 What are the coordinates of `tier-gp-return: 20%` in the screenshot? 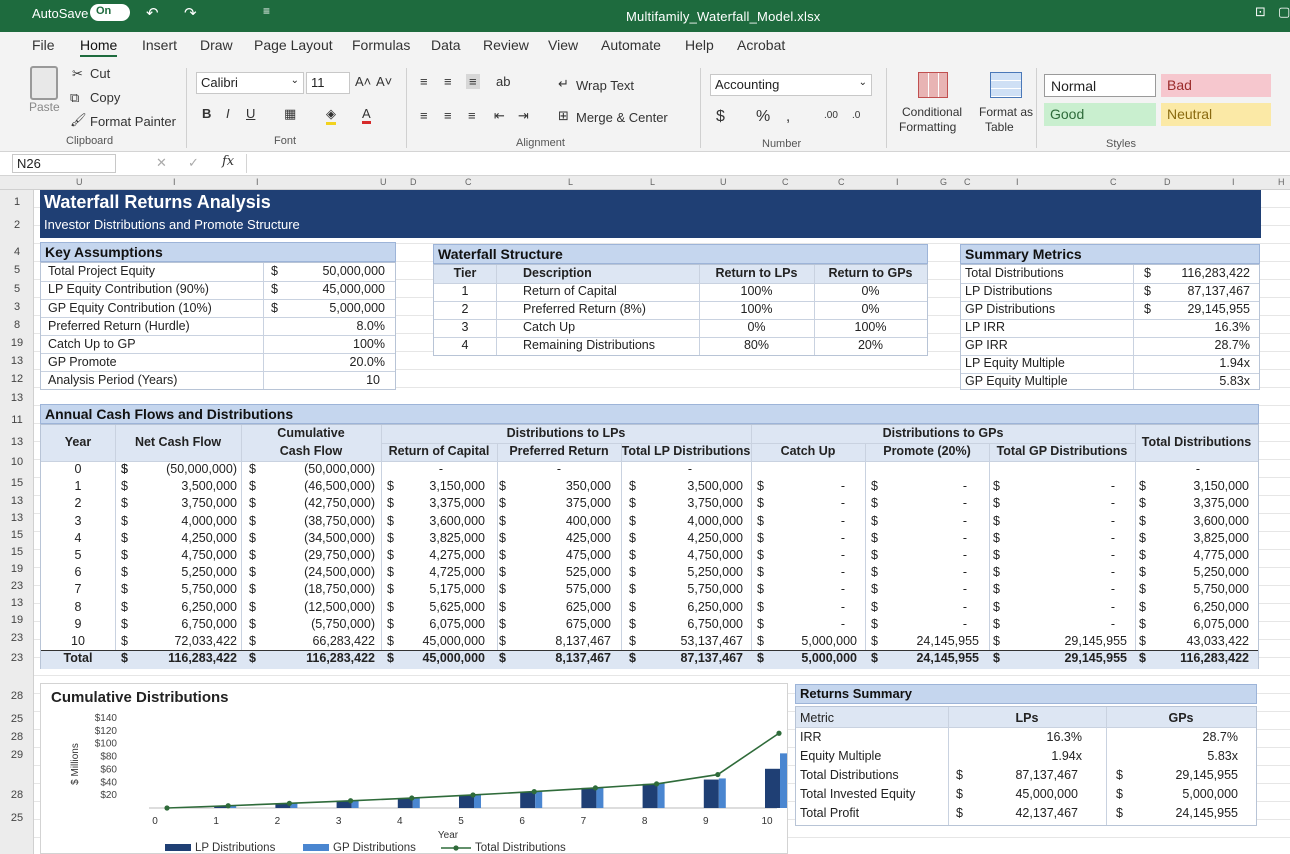 It's located at (870, 345).